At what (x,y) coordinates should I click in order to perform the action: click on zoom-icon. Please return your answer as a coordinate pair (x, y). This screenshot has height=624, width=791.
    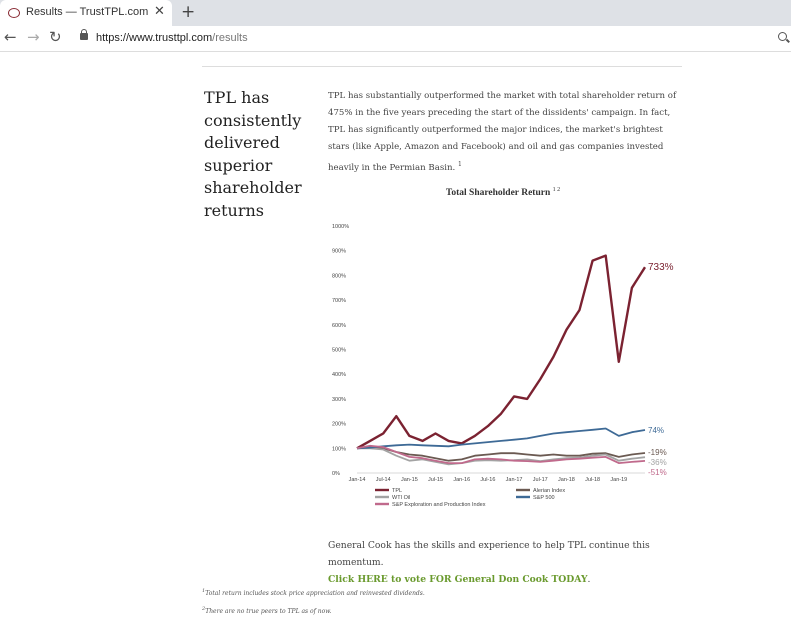
    Looking at the image, I should click on (782, 36).